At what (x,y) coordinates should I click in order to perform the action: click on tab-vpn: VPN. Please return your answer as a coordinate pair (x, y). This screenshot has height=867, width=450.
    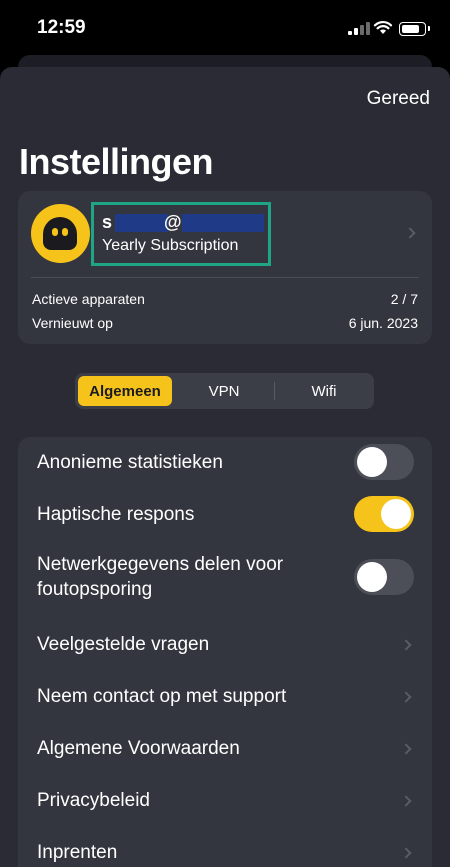
    Looking at the image, I should click on (224, 391).